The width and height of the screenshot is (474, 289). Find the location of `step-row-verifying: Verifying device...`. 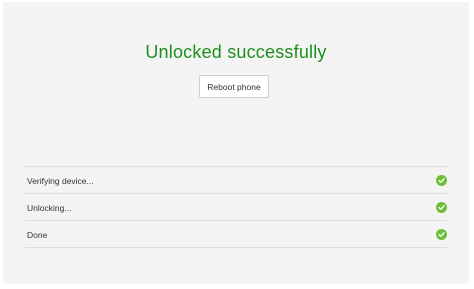

step-row-verifying: Verifying device... is located at coordinates (236, 180).